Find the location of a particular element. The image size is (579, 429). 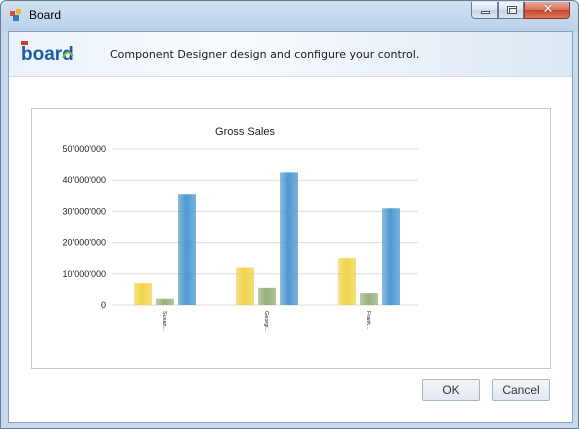

y-tick-label: 40'000'000 is located at coordinates (84, 180).